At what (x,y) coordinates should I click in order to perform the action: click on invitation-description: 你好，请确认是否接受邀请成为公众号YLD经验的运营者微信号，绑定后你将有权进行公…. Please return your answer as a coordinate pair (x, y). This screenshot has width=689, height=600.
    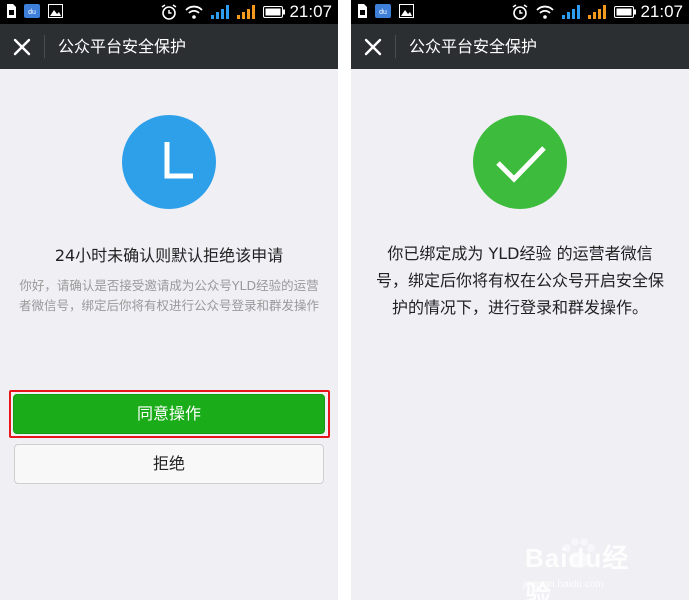
    Looking at the image, I should click on (168, 295).